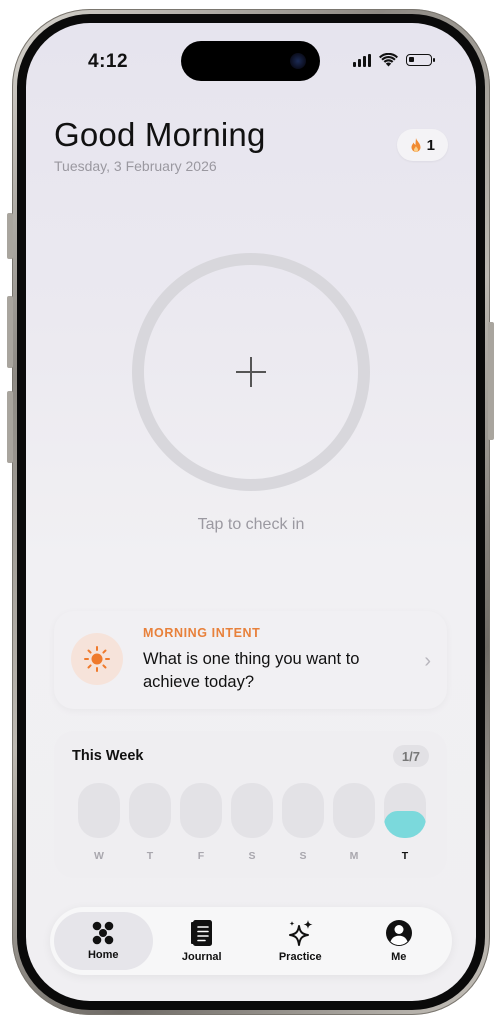 This screenshot has height=1024, width=500. What do you see at coordinates (301, 933) in the screenshot?
I see `sparkles-icon` at bounding box center [301, 933].